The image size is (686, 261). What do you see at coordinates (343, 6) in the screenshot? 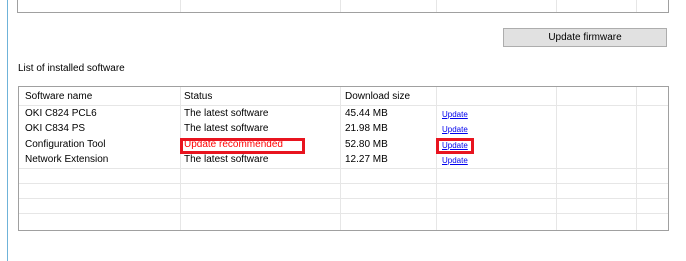
I see `previous-list-frame` at bounding box center [343, 6].